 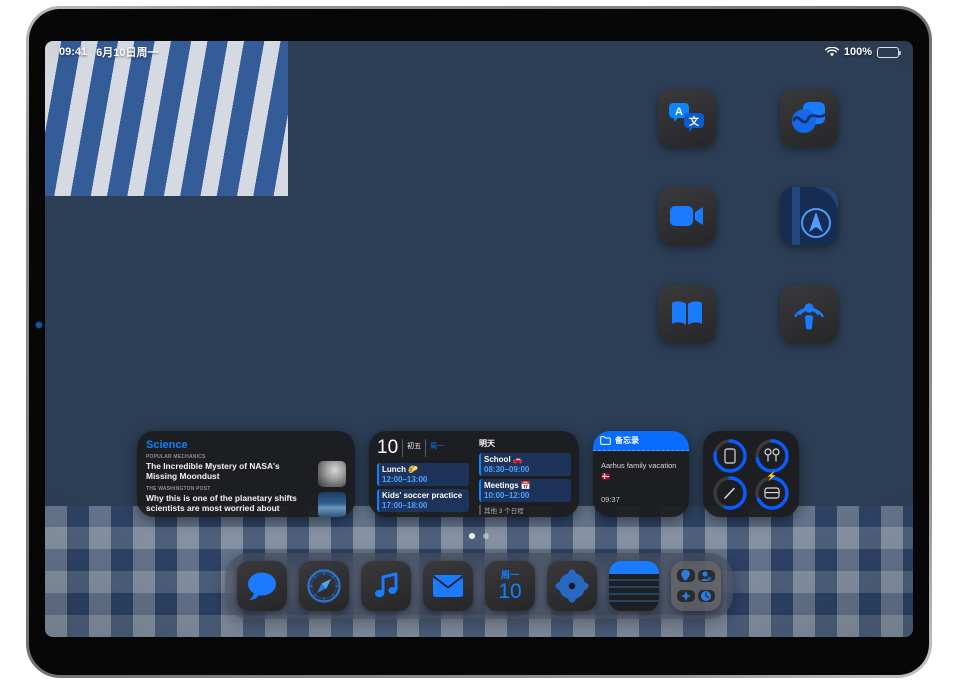 What do you see at coordinates (479, 52) in the screenshot?
I see `status-bar: 09:41 6月10日周一 100%` at bounding box center [479, 52].